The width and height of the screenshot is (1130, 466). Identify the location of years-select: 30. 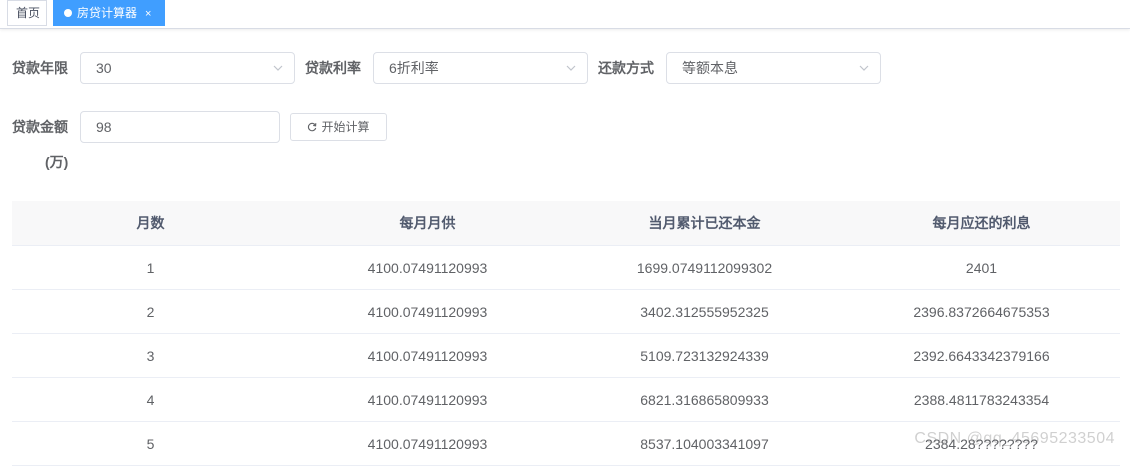
(187, 68).